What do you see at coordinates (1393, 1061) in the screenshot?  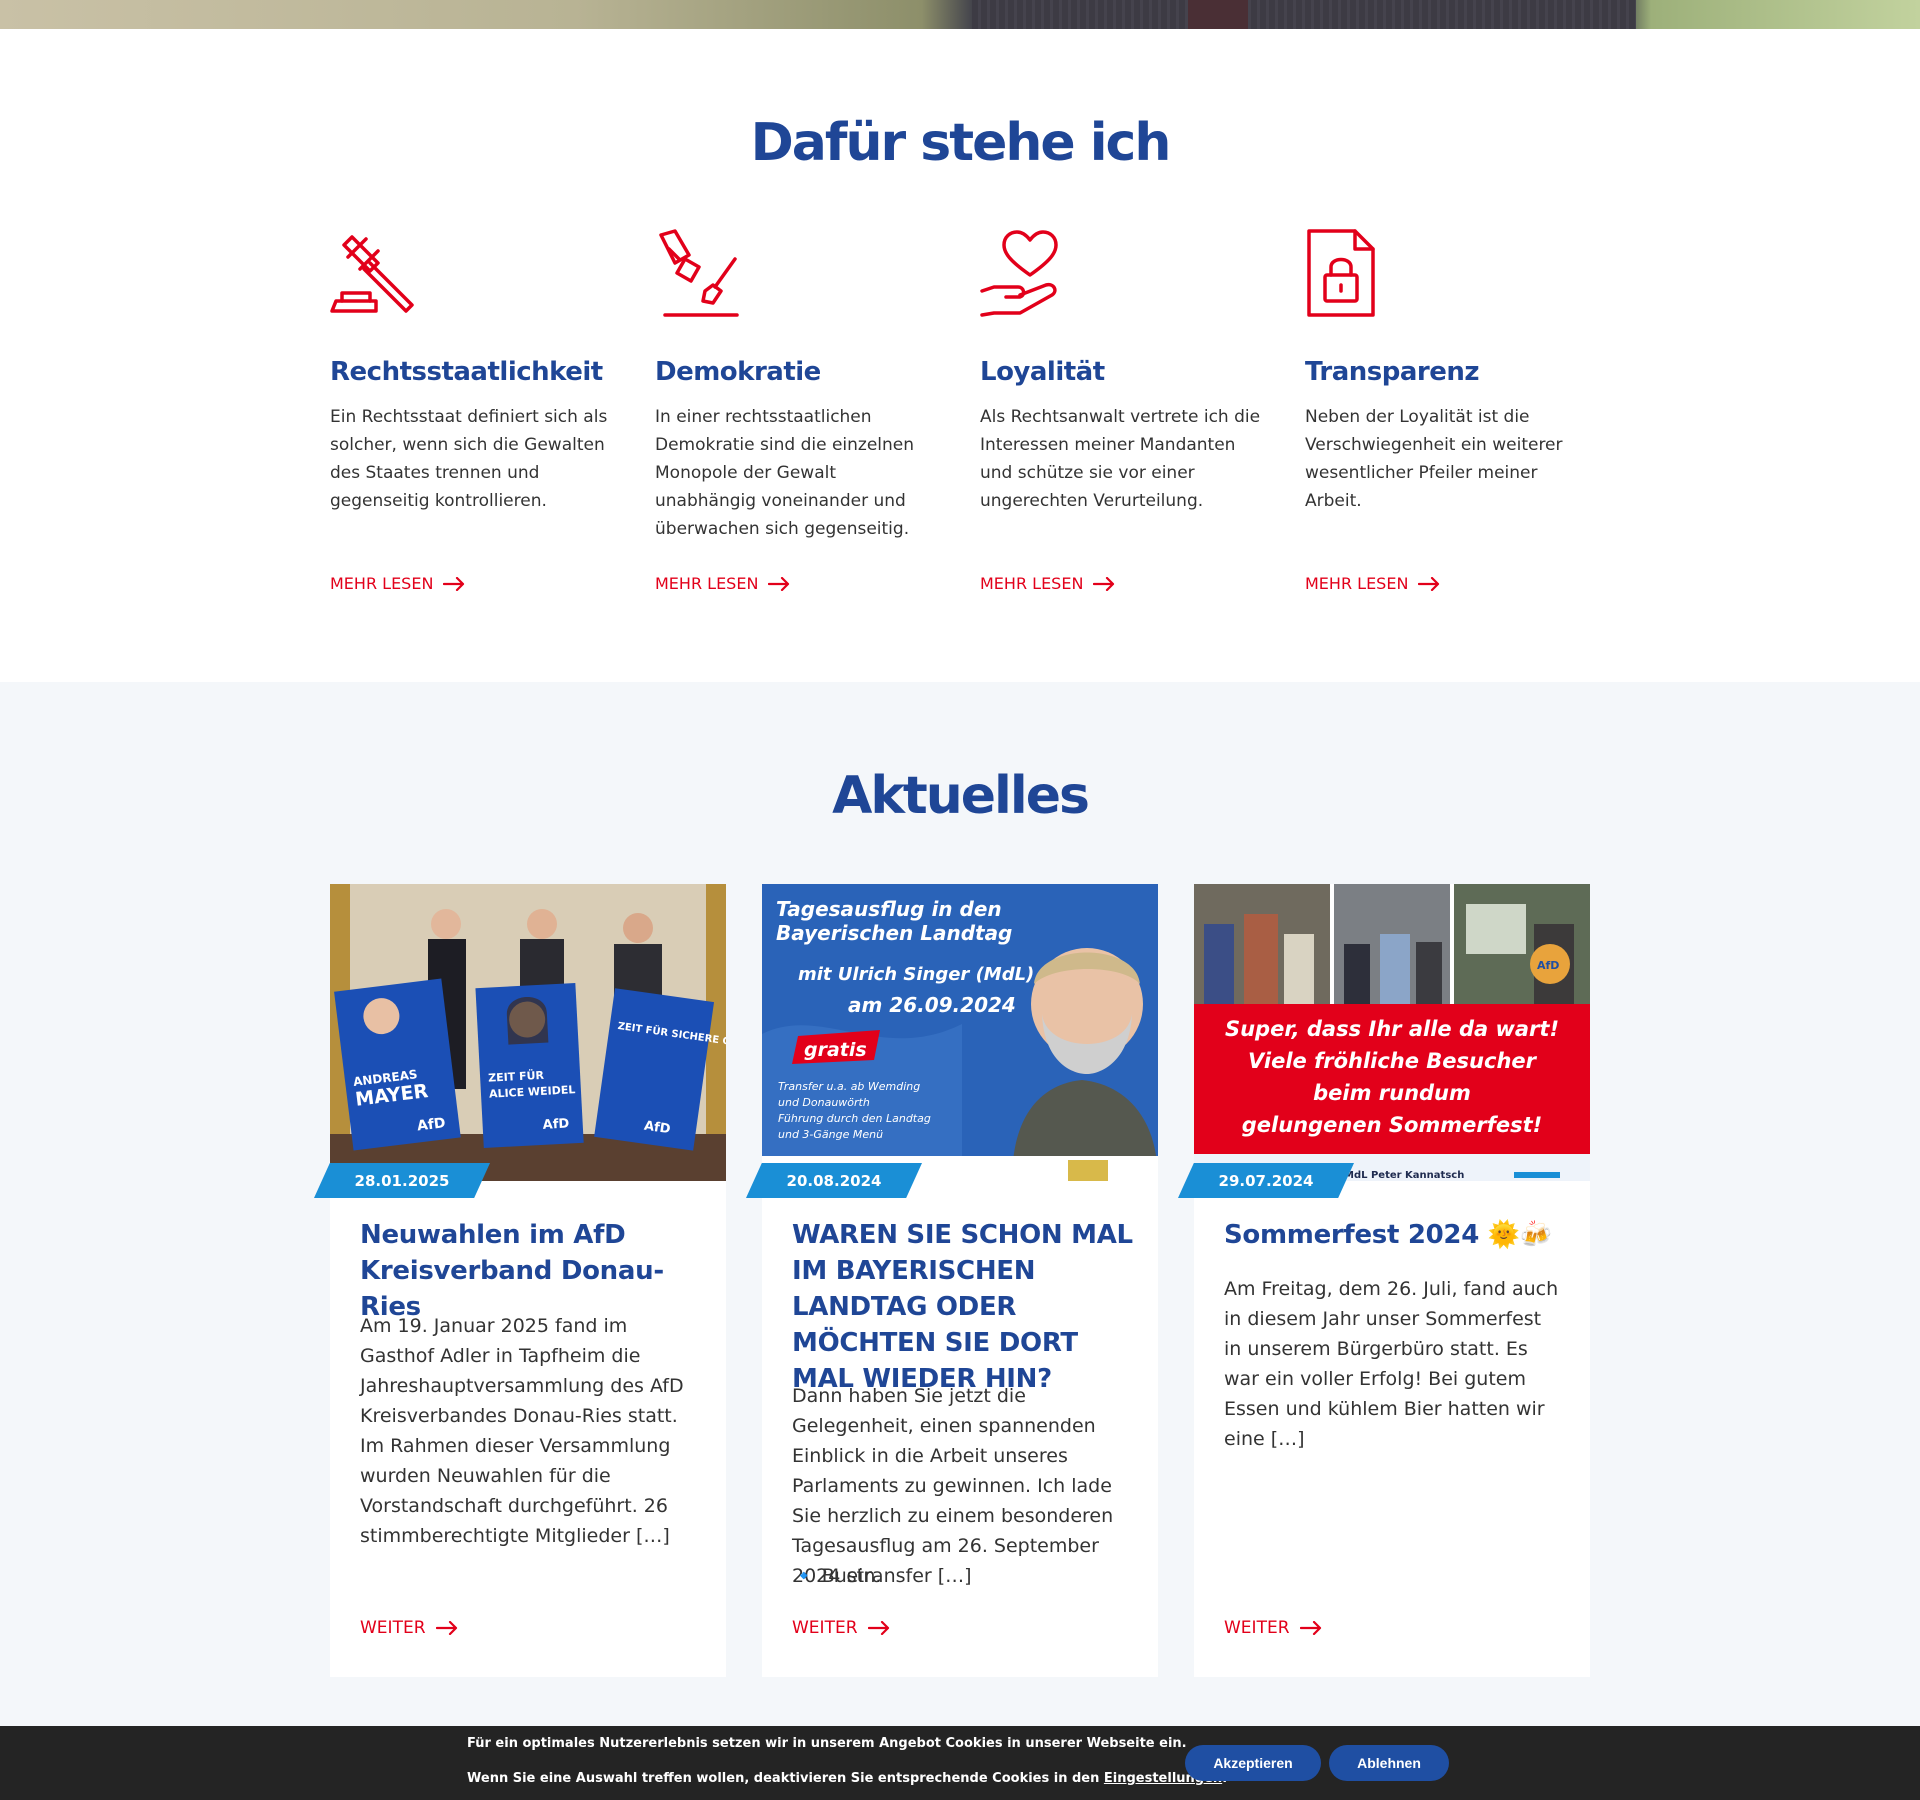 I see `collage-line-2: Viele fröhliche Besucher` at bounding box center [1393, 1061].